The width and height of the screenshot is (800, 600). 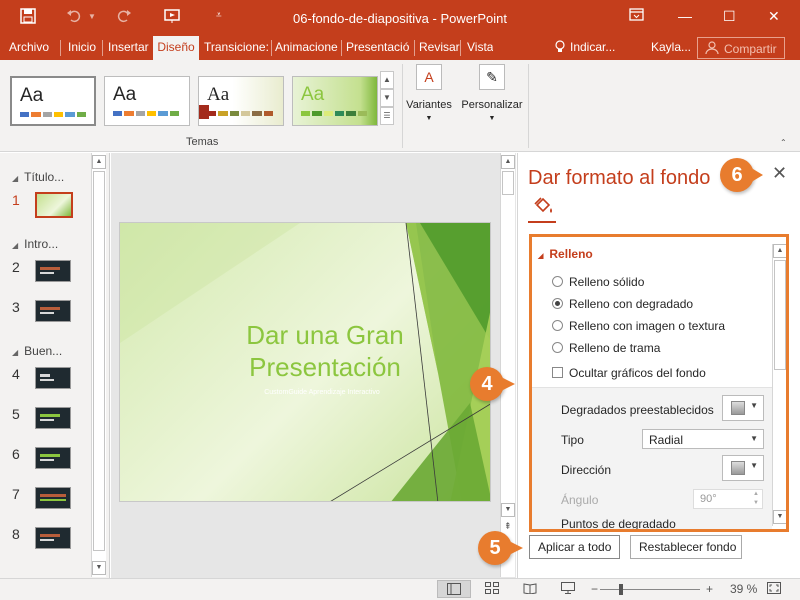 I want to click on type-dropdown: Radial ▼, so click(x=703, y=439).